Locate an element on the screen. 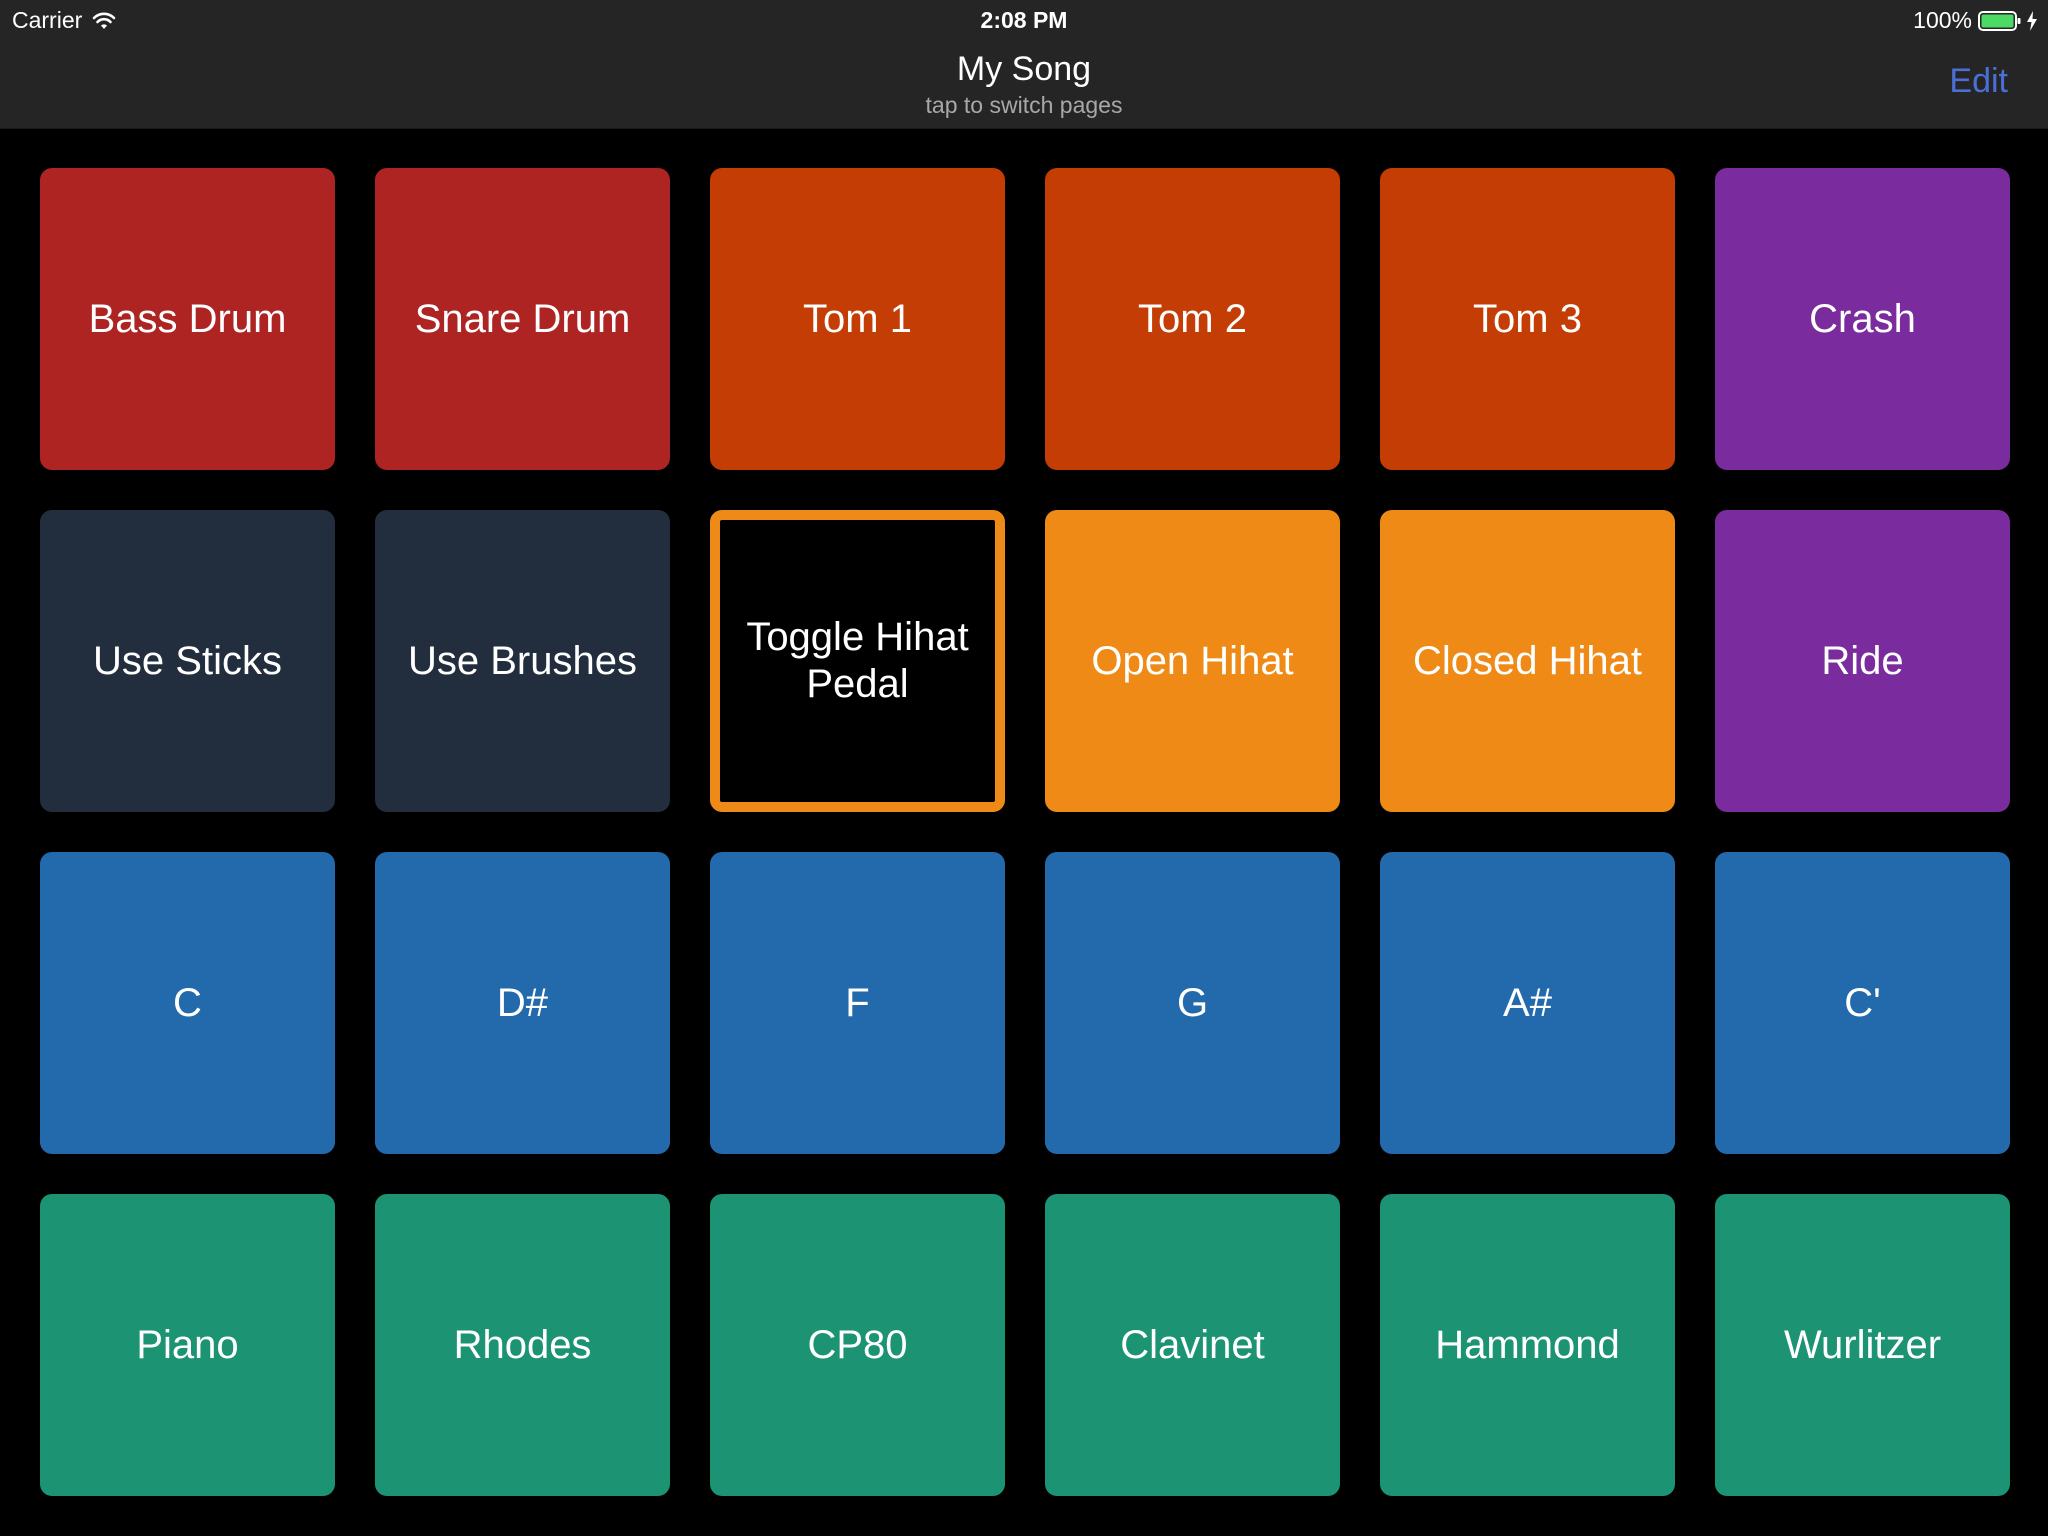 The width and height of the screenshot is (2048, 1536). edit-button: Edit is located at coordinates (1978, 81).